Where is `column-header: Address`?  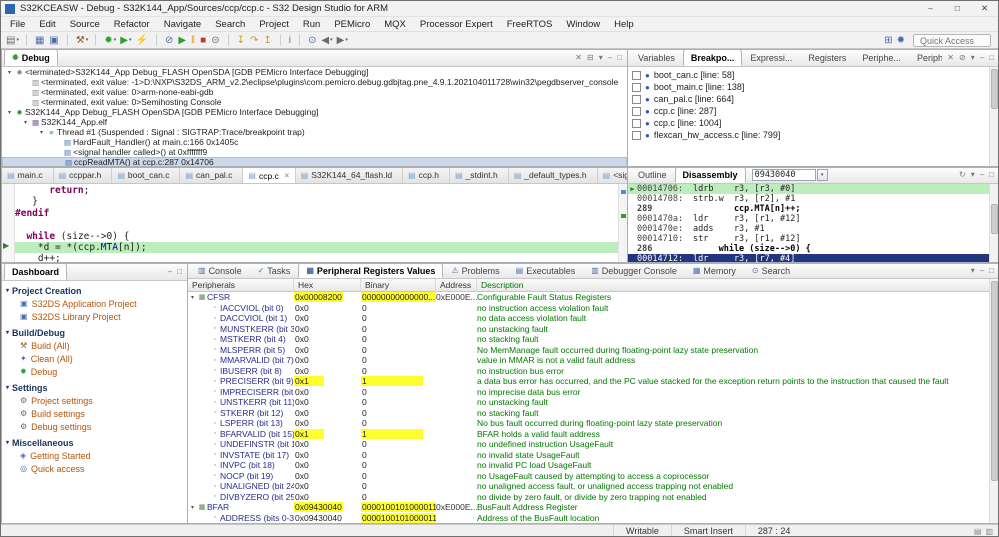 column-header: Address is located at coordinates (456, 285).